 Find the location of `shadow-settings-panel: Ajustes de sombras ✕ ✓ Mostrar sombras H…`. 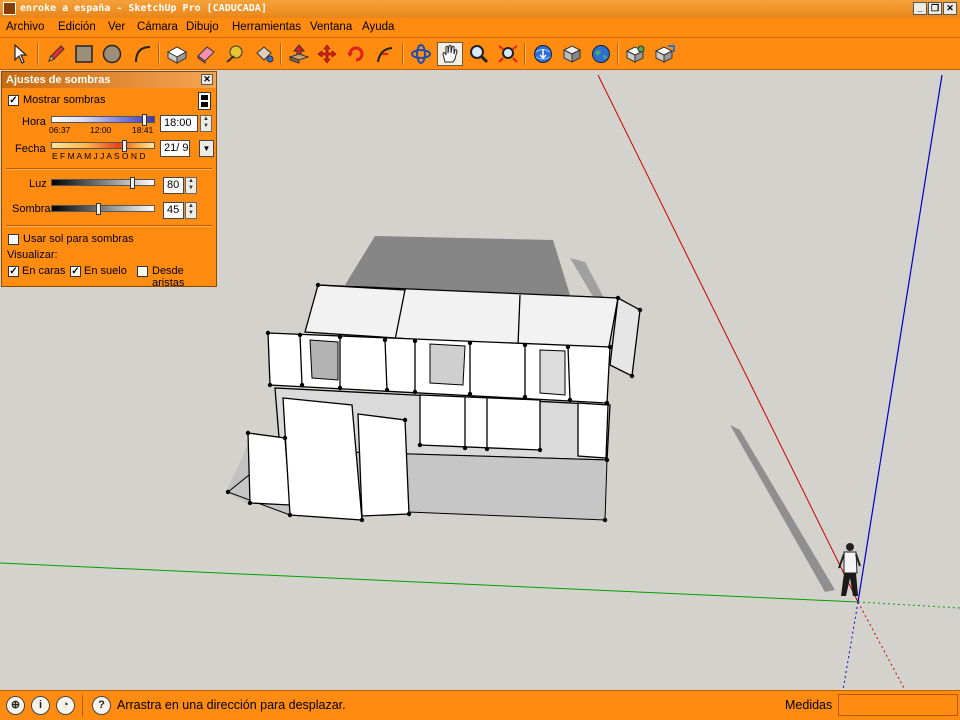

shadow-settings-panel: Ajustes de sombras ✕ ✓ Mostrar sombras H… is located at coordinates (109, 180).